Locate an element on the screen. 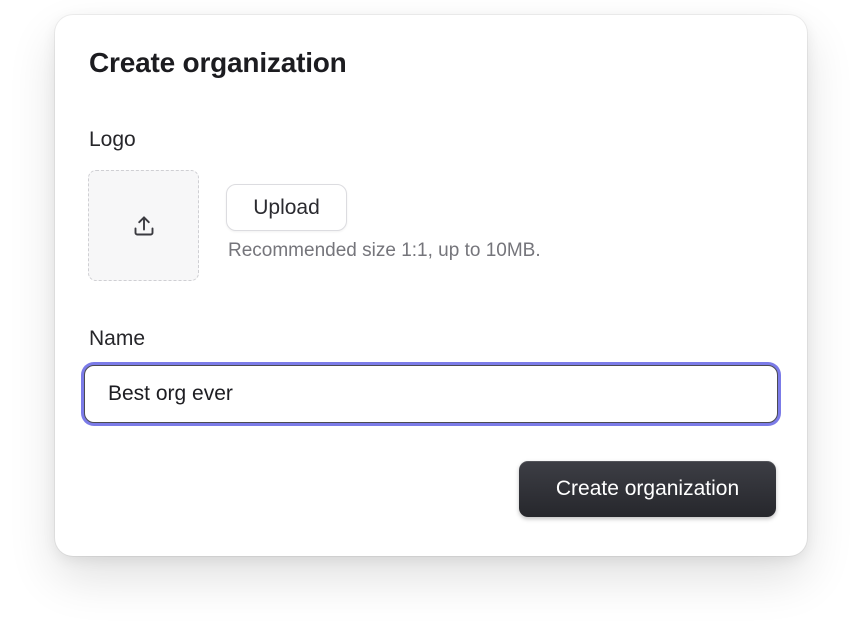 This screenshot has width=862, height=633. logo-size-hint: Recommended size 1:1, up to 10MB. is located at coordinates (384, 250).